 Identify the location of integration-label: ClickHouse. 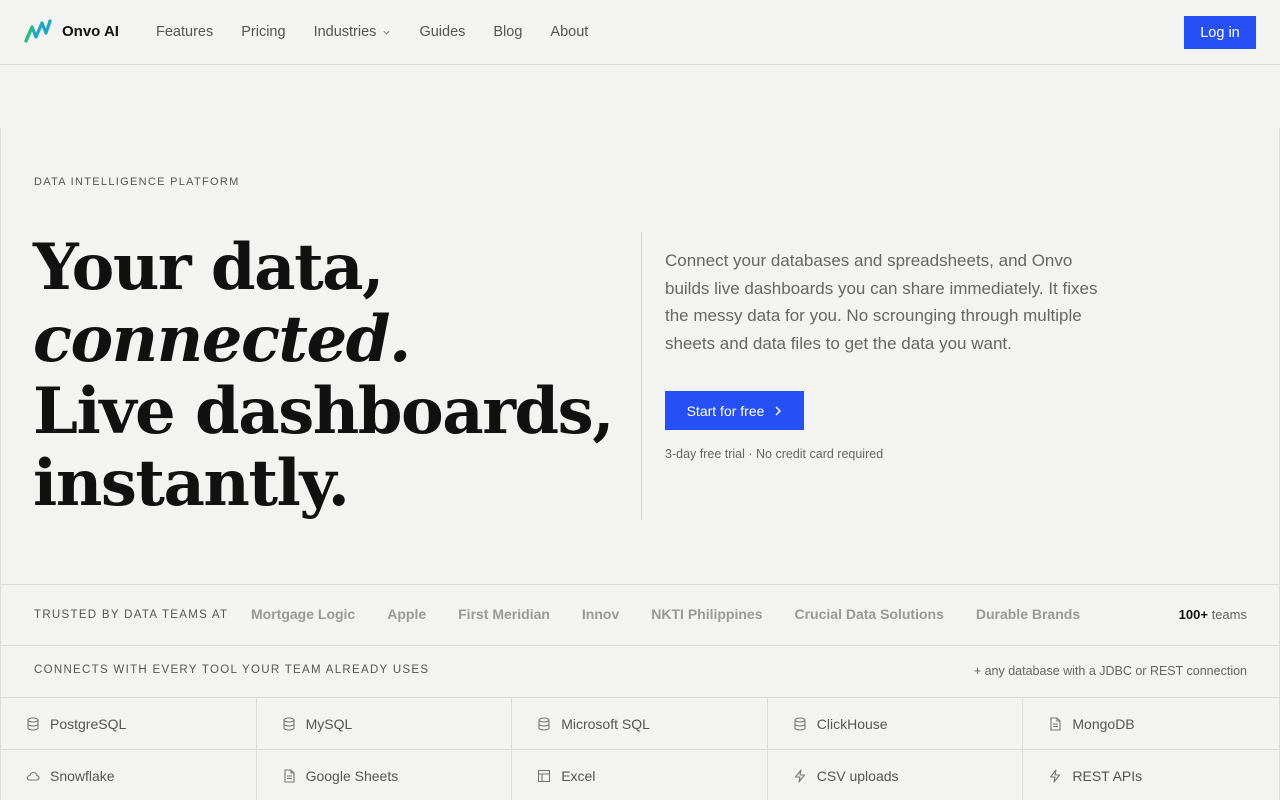
(852, 723).